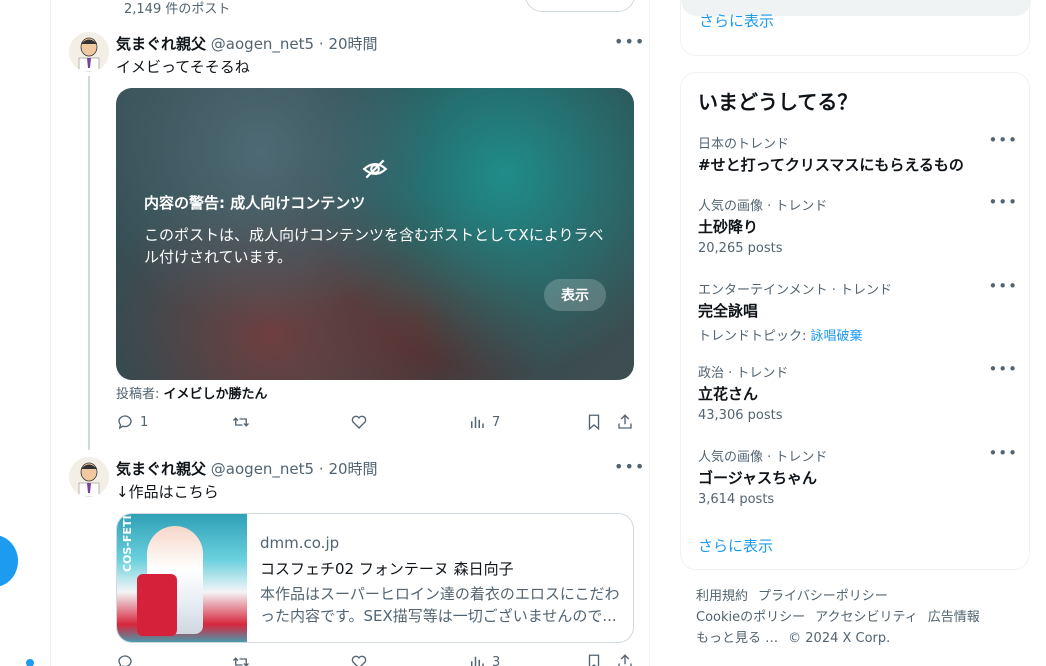 The image size is (1046, 666). I want to click on follow-button, so click(580, 6).